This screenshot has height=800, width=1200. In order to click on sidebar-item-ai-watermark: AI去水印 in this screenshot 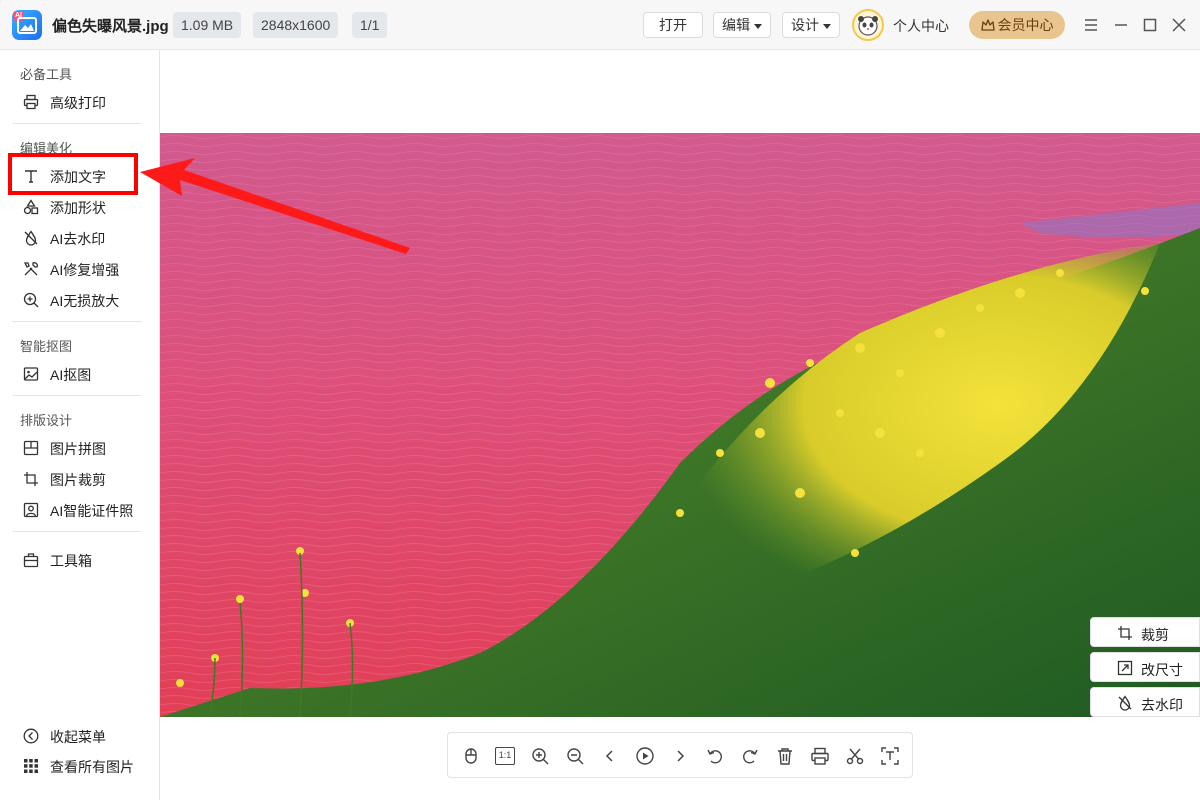, I will do `click(79, 238)`.